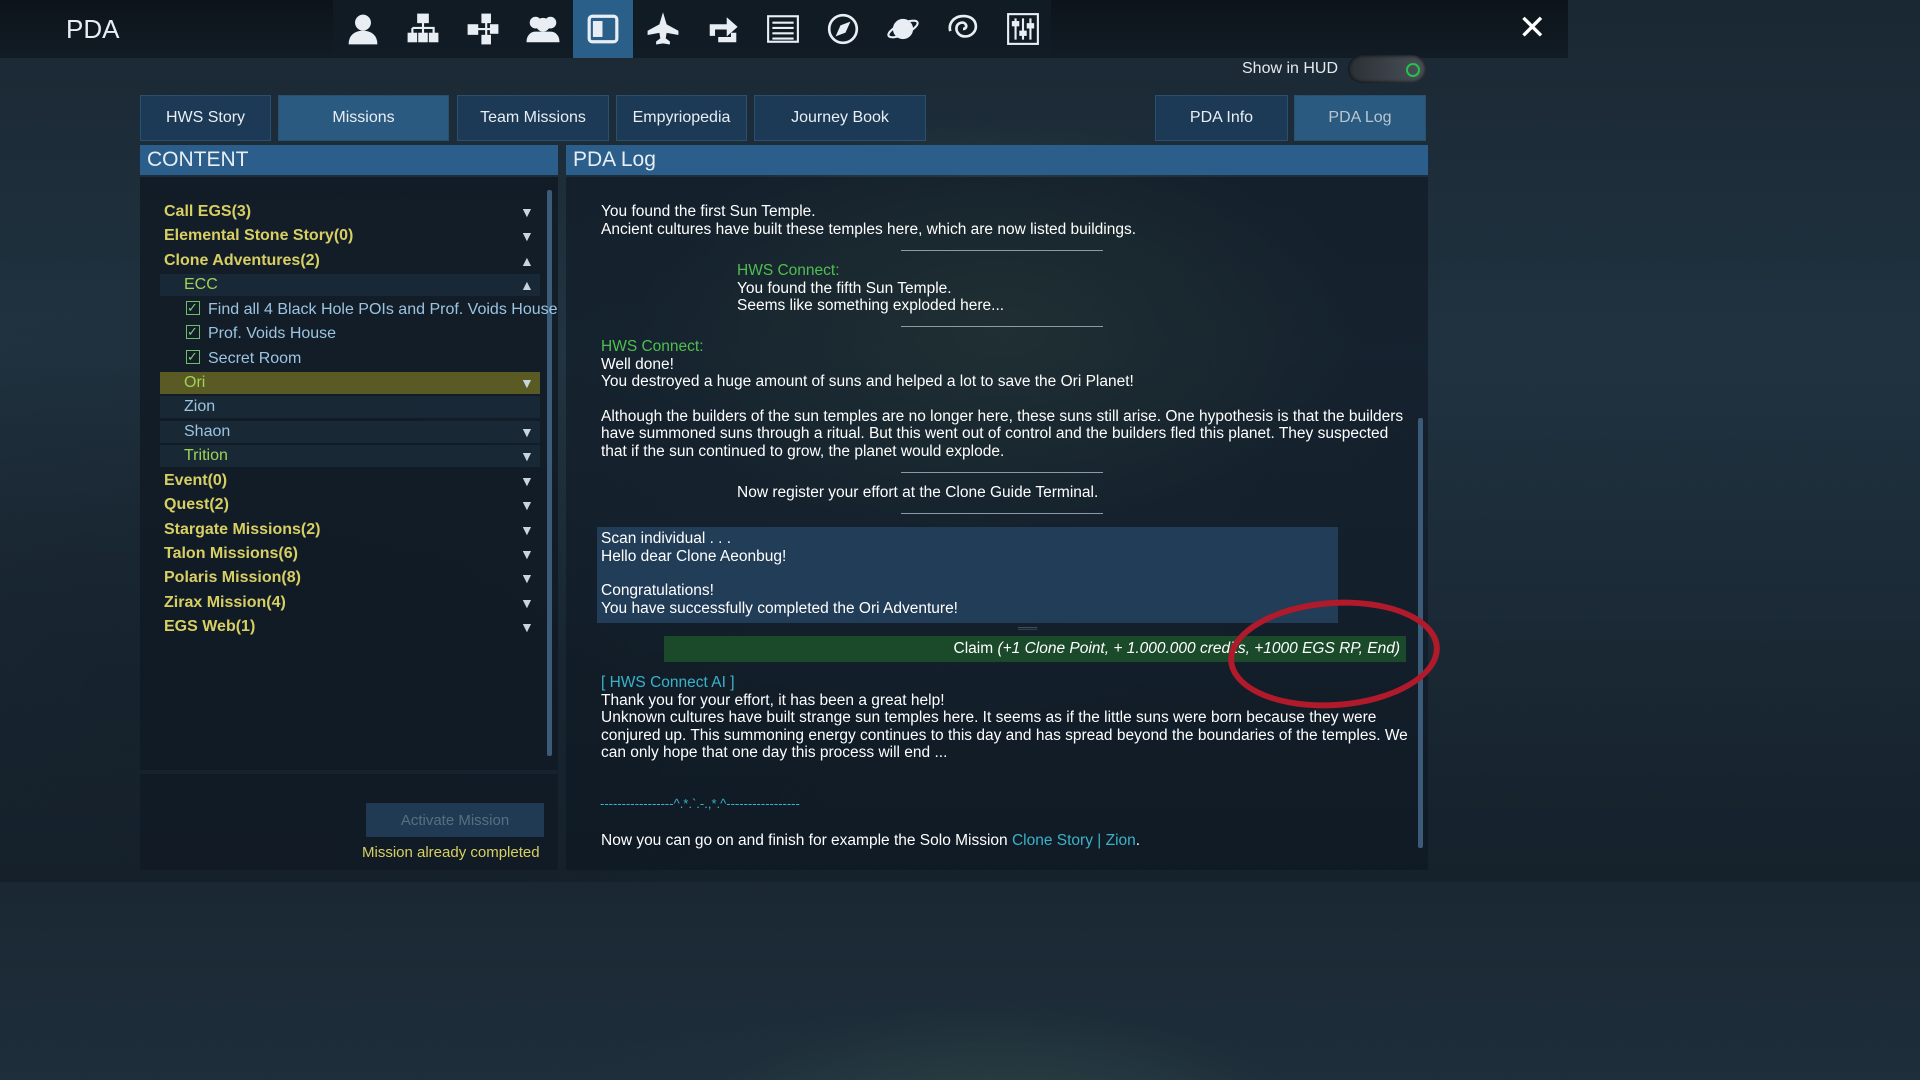 Image resolution: width=1920 pixels, height=1080 pixels. Describe the element at coordinates (207, 212) in the screenshot. I see `tree-item-call-egs: Call EGS(3)` at that location.